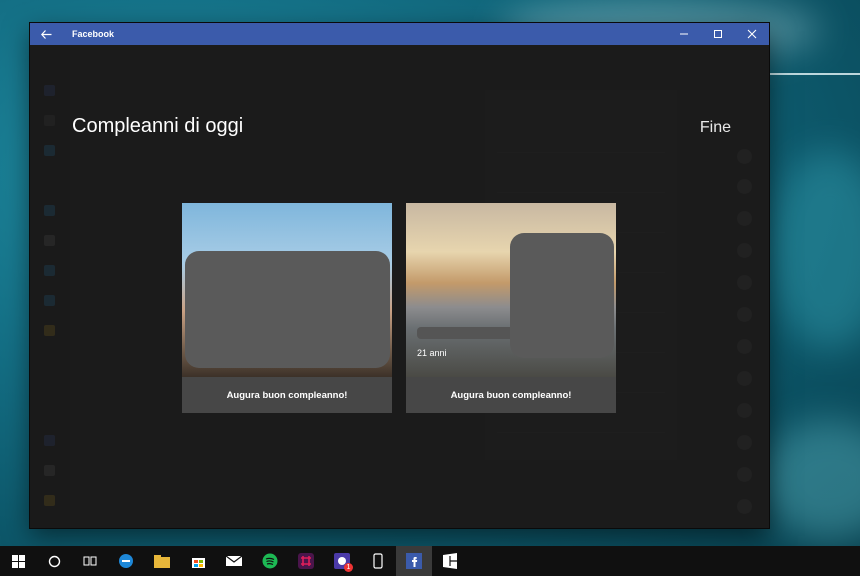  I want to click on cortana-icon, so click(54, 561).